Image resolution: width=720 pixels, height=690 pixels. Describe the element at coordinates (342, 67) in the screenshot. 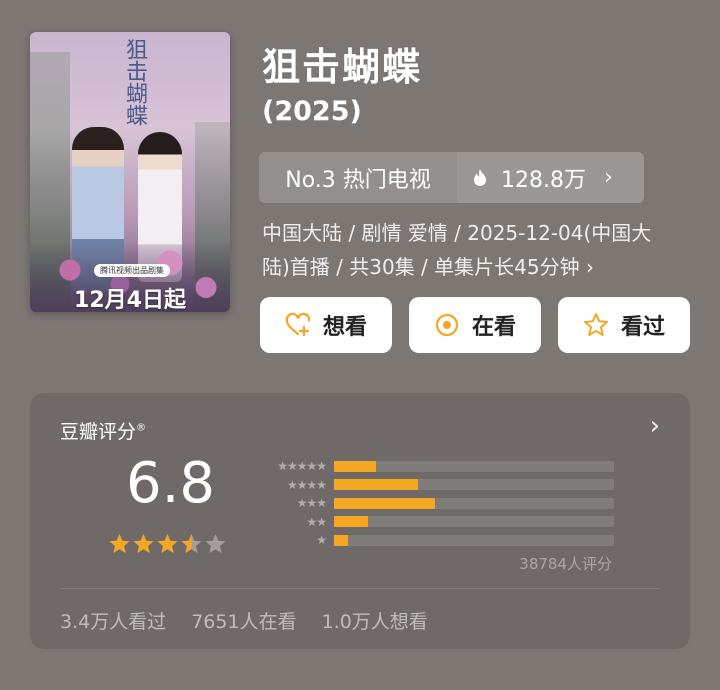

I see `show-title: 狙击蝴蝶` at that location.